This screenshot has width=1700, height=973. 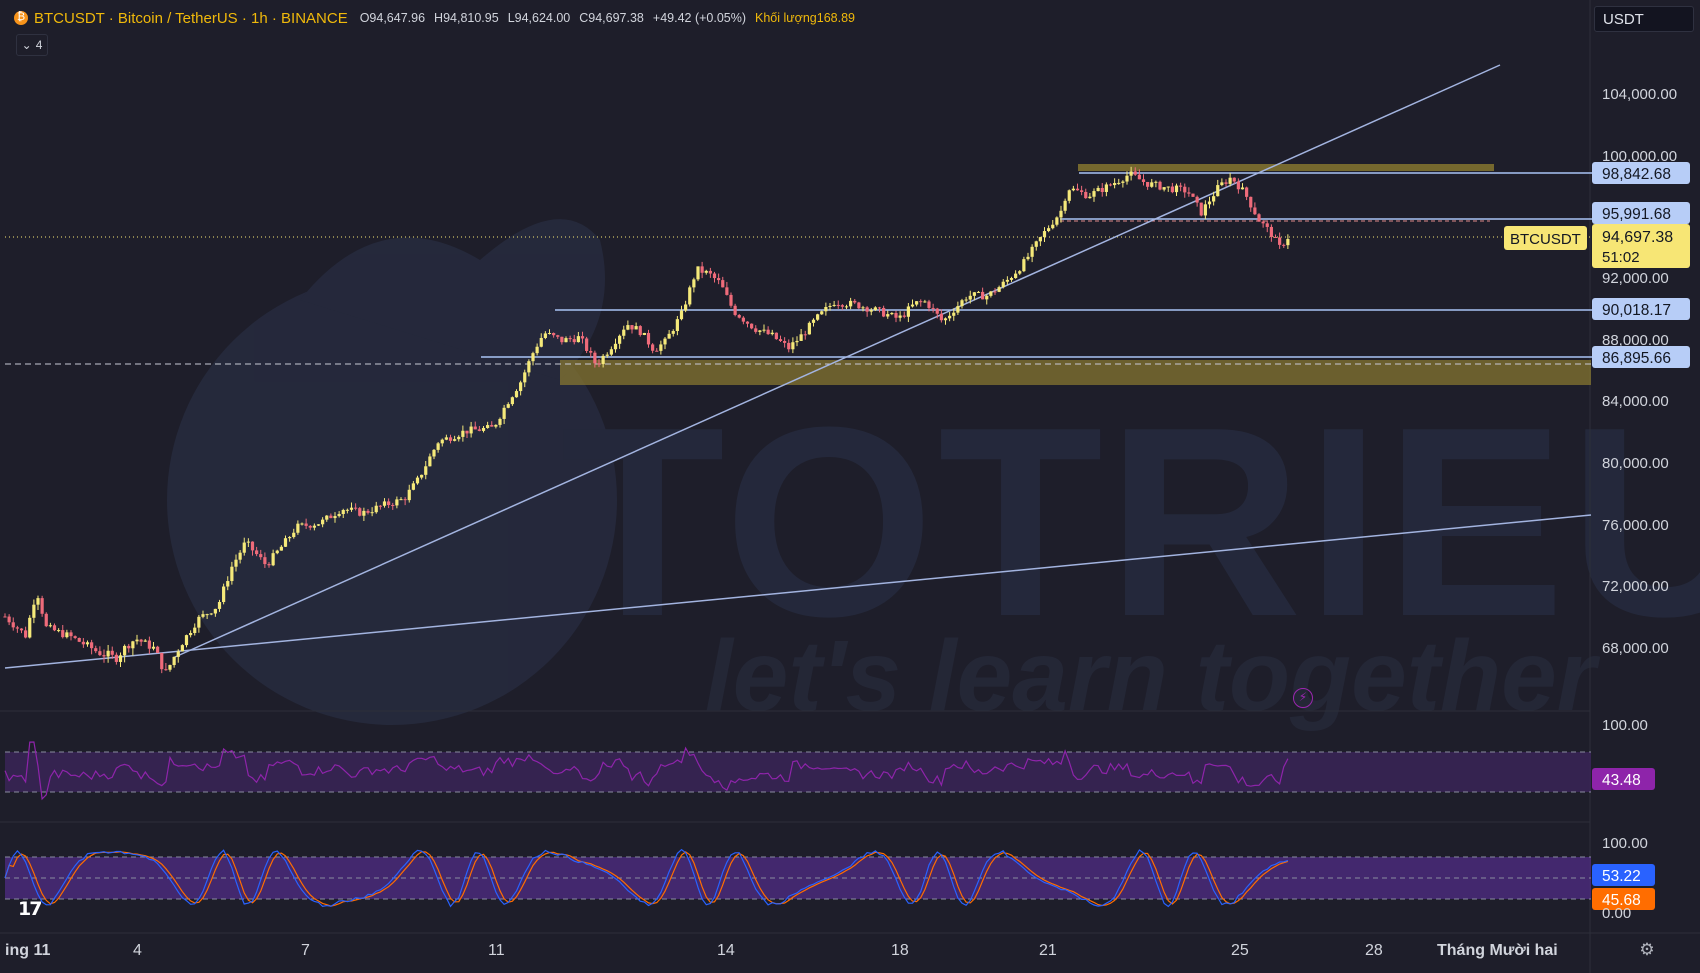 What do you see at coordinates (1637, 237) in the screenshot?
I see `last-price-label: 94,697.38` at bounding box center [1637, 237].